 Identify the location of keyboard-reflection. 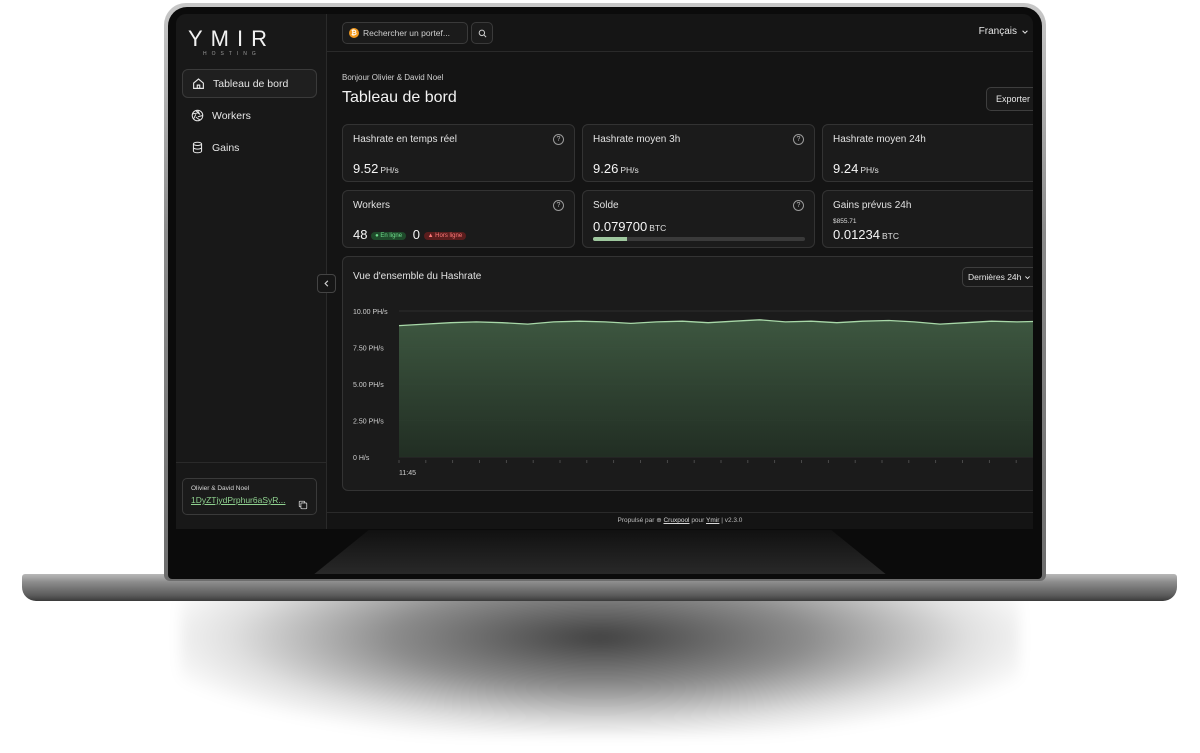
(600, 552).